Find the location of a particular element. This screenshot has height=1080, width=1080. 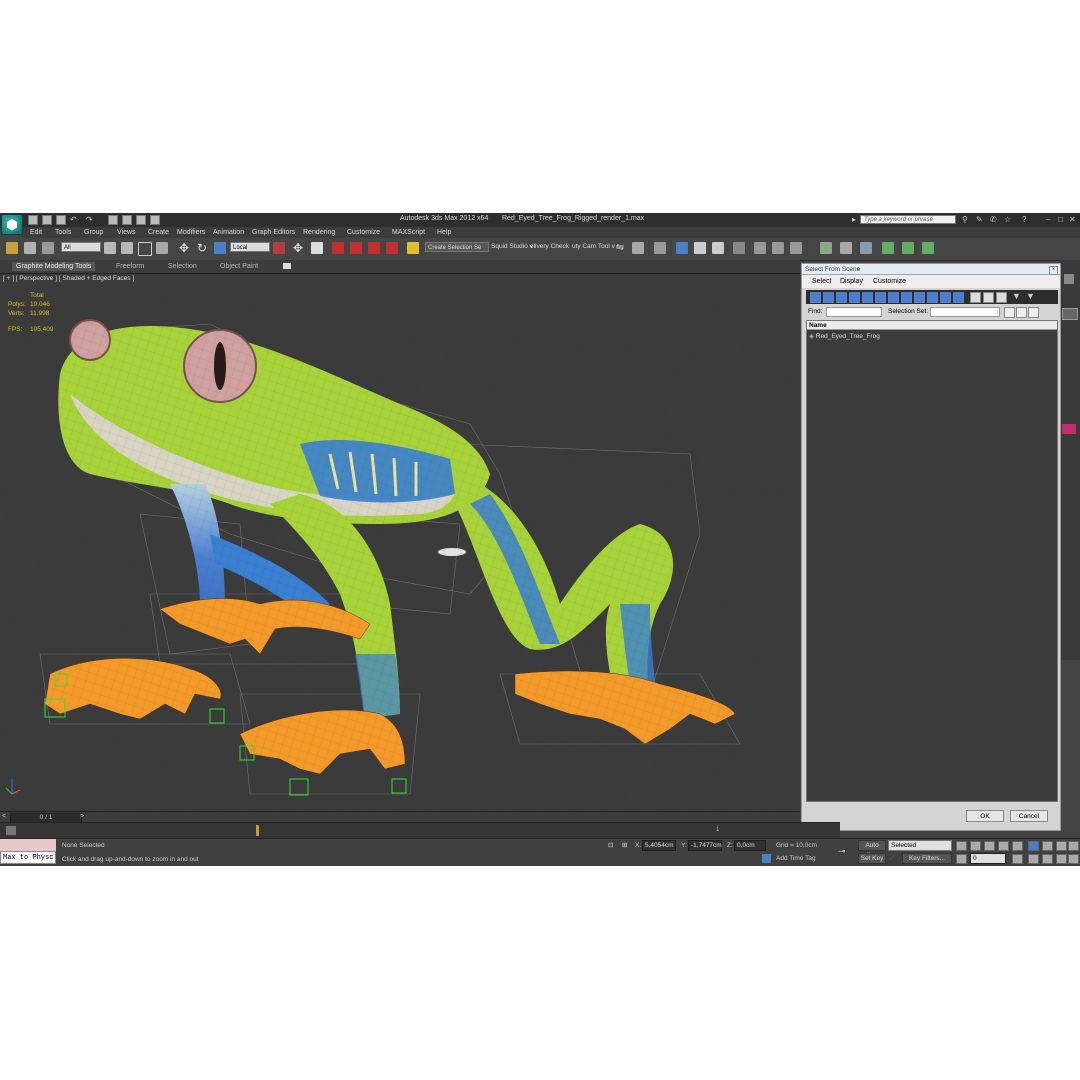

snaps-toggle-icon is located at coordinates (338, 248).